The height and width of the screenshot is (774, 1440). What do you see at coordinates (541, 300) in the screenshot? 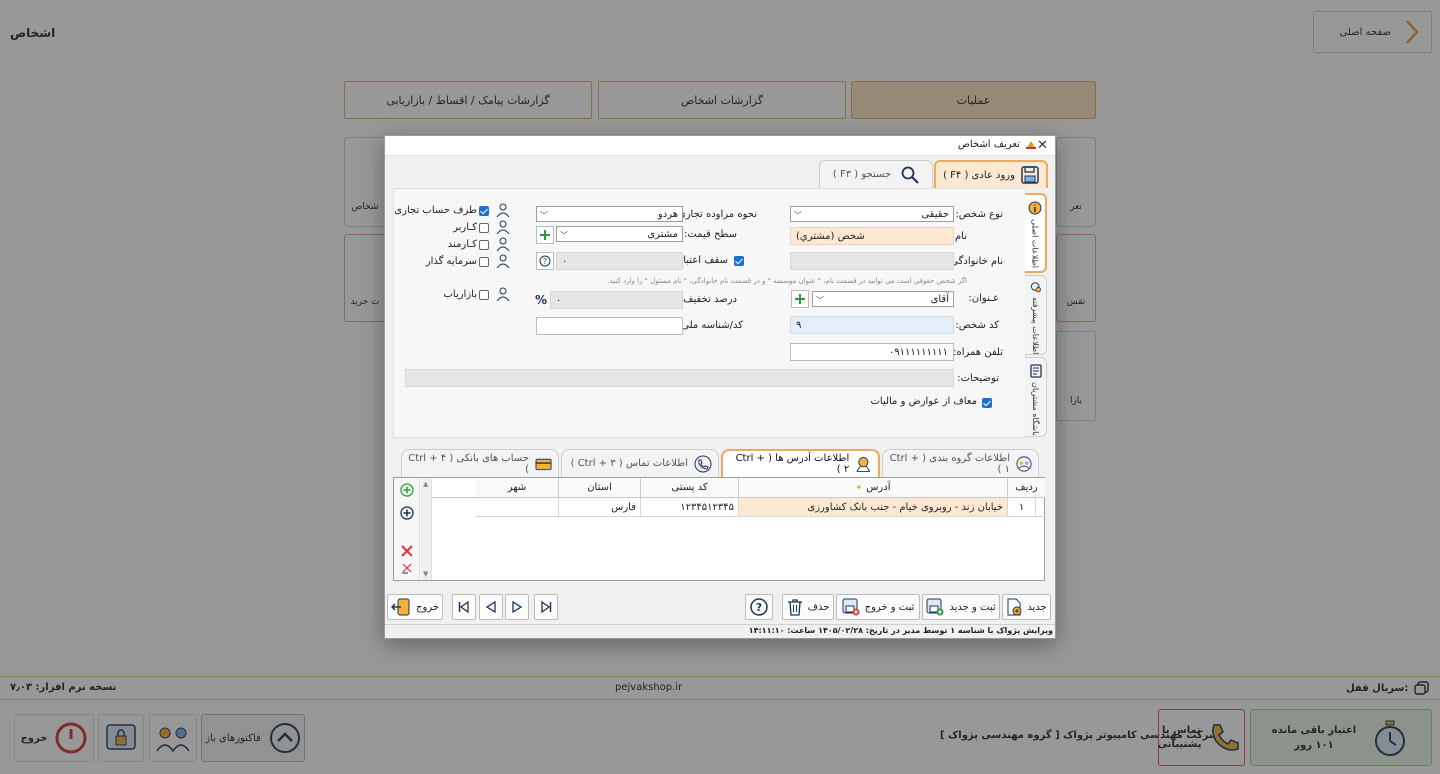
I see `percent-icon: %` at bounding box center [541, 300].